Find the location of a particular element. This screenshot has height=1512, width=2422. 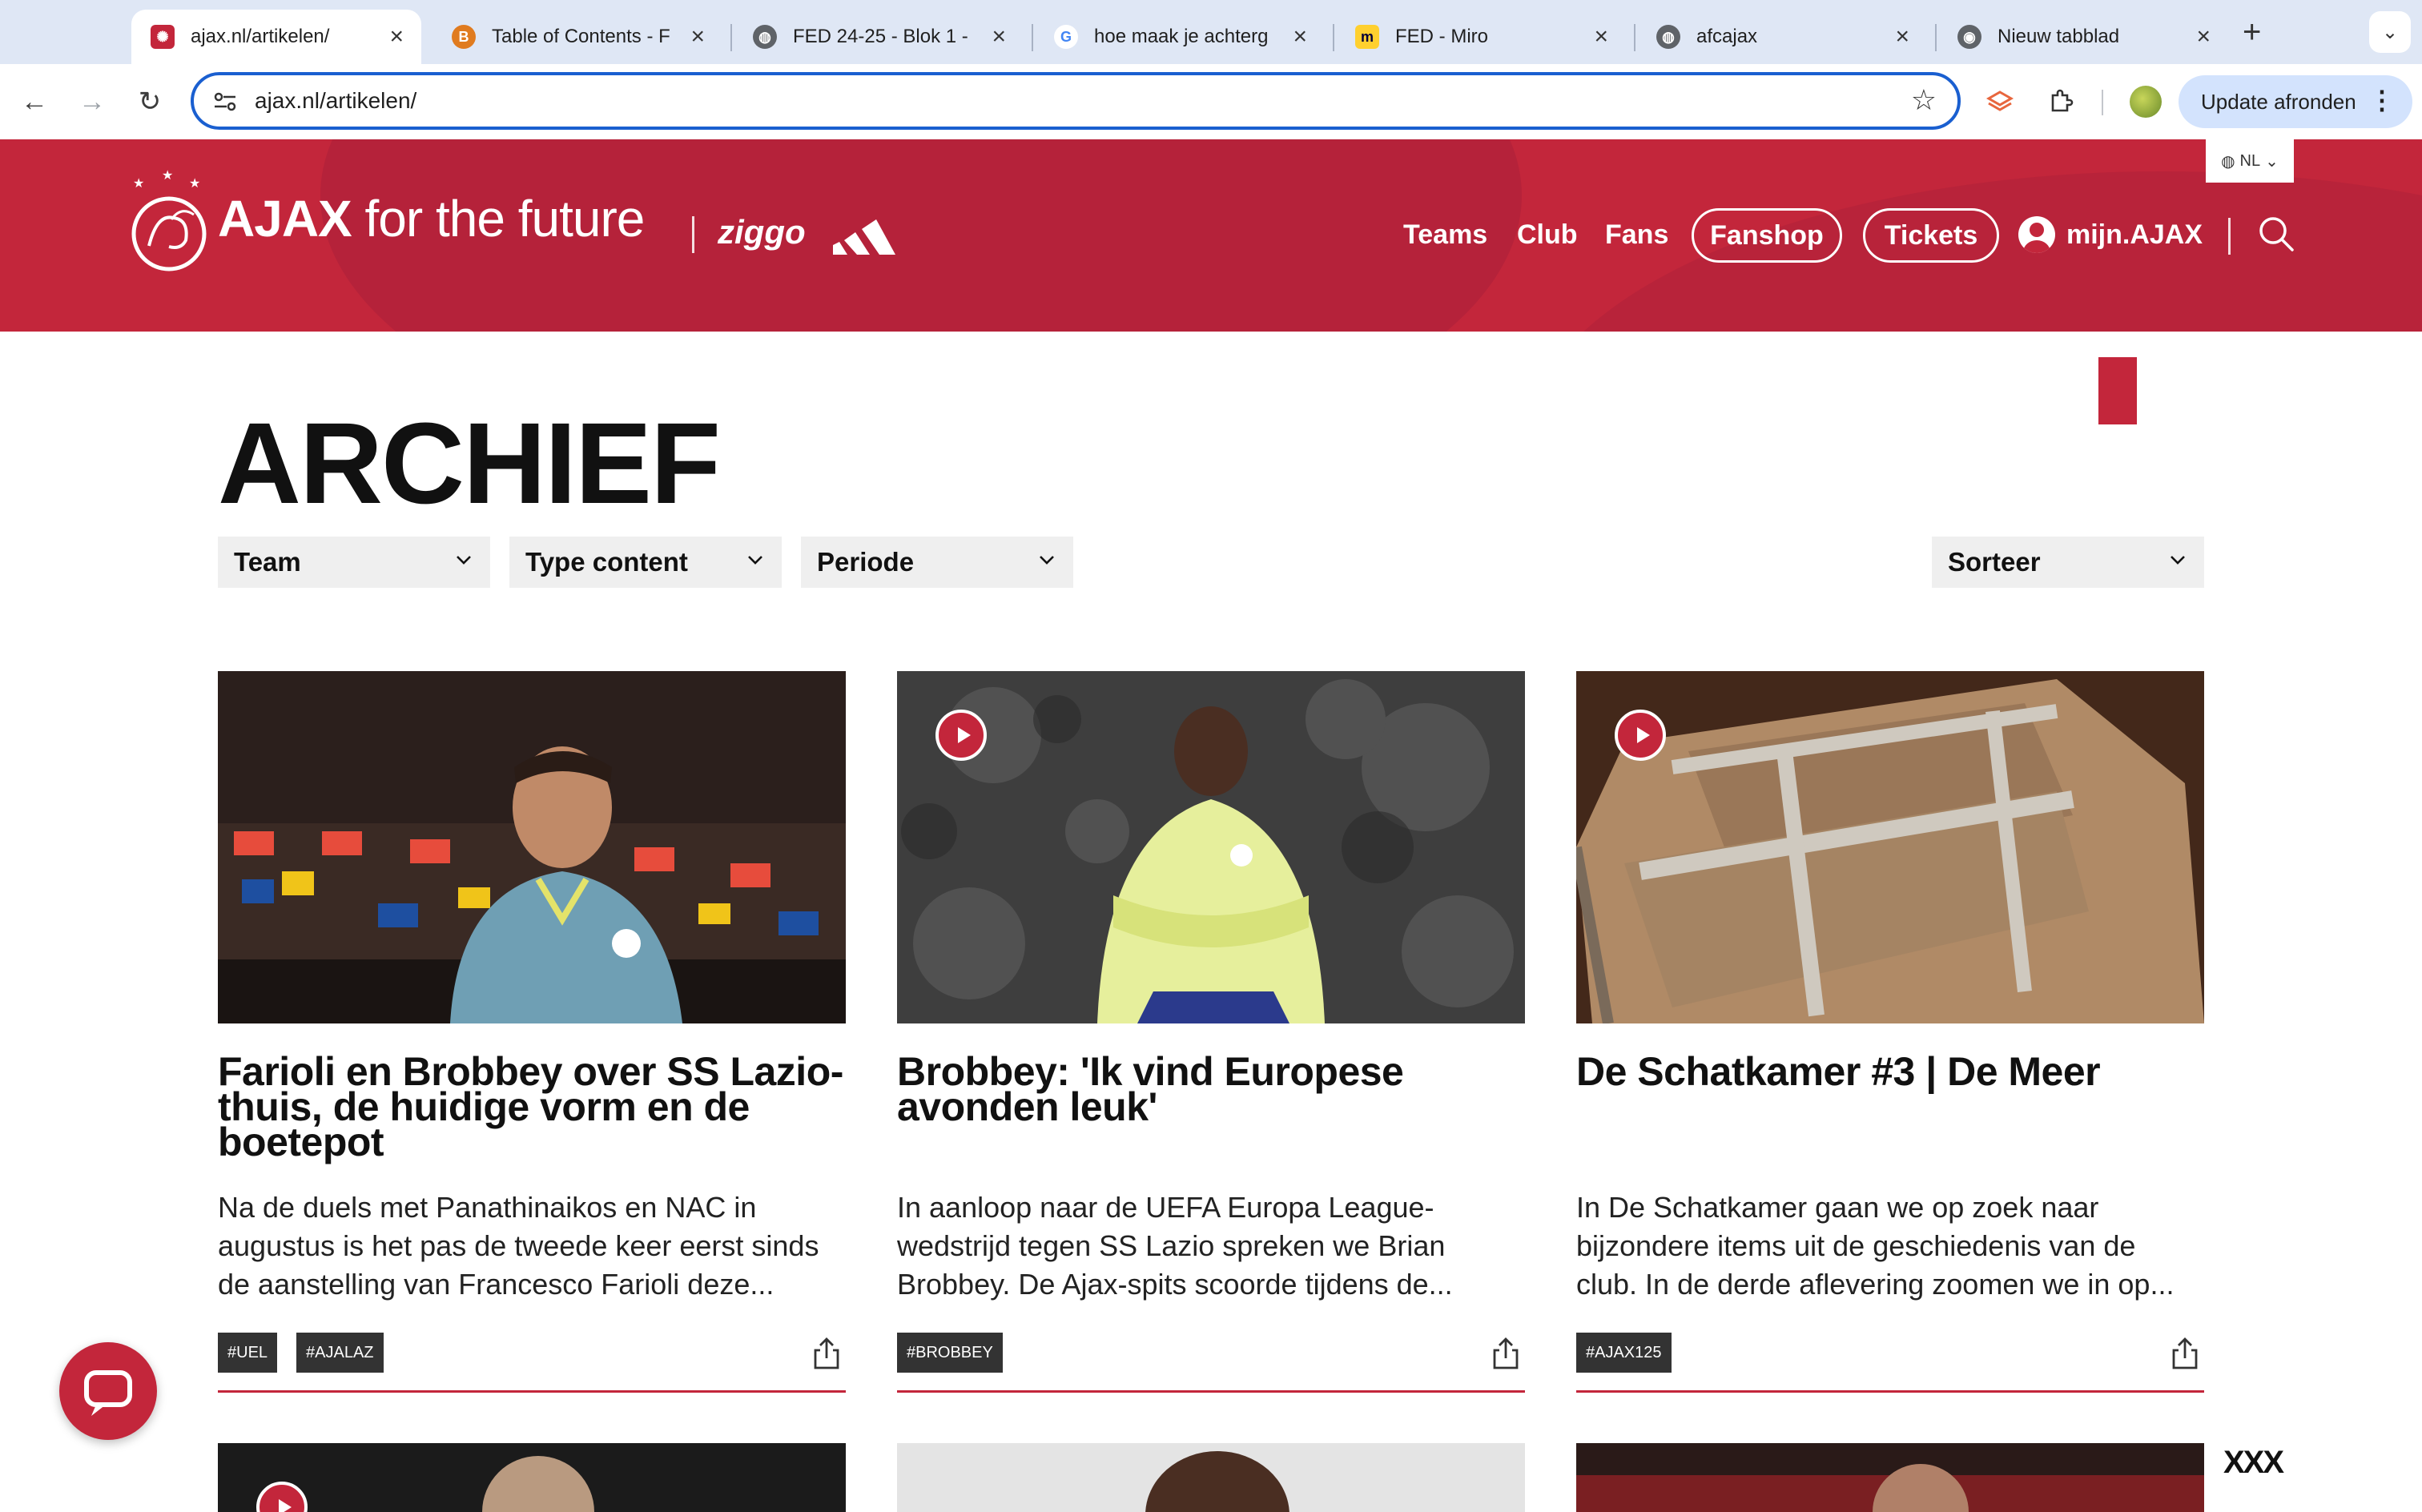

account-link: mijn.AJAX is located at coordinates (2110, 234).